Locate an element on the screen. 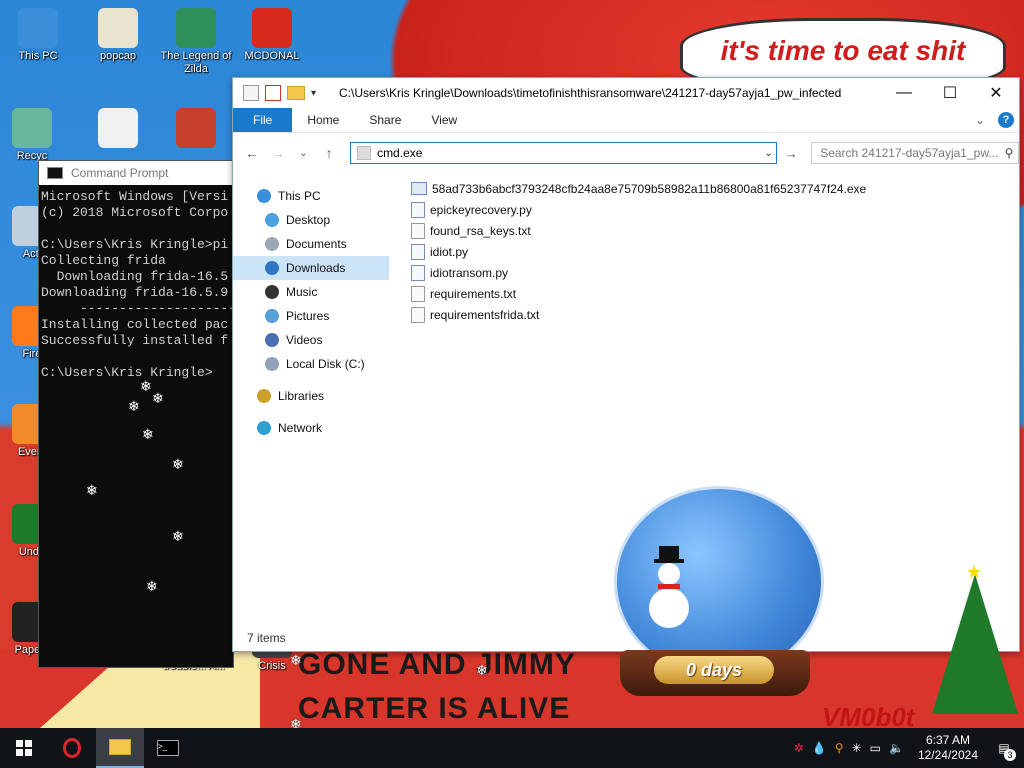 The image size is (1024, 768). desktop-icon-this-pc: This PC is located at coordinates (38, 35).